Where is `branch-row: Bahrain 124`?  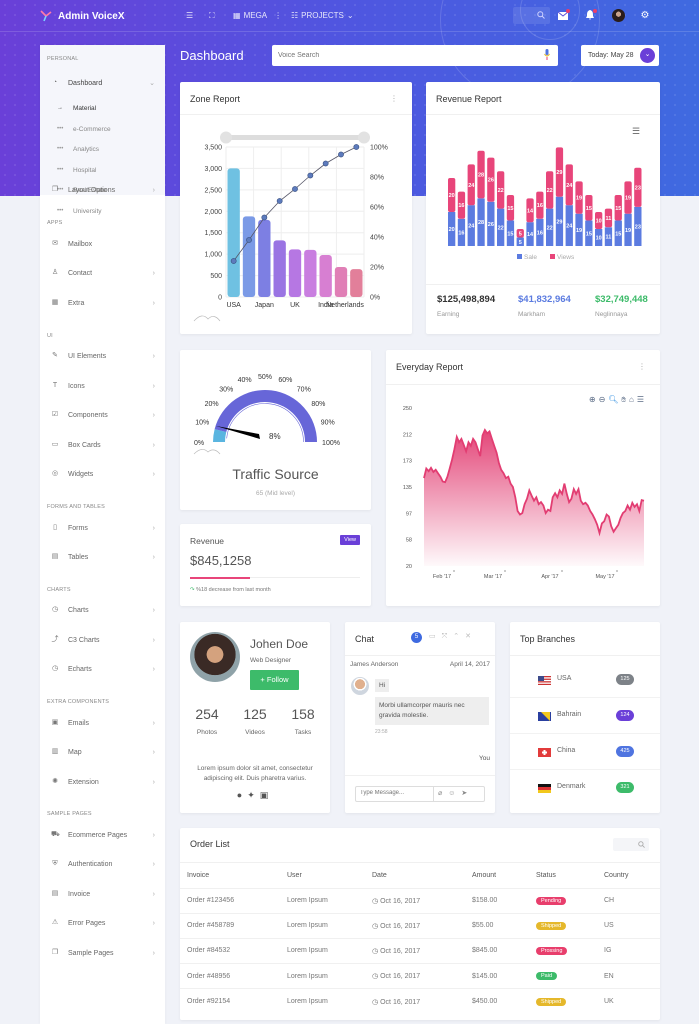
branch-row: Bahrain 124 is located at coordinates (585, 716).